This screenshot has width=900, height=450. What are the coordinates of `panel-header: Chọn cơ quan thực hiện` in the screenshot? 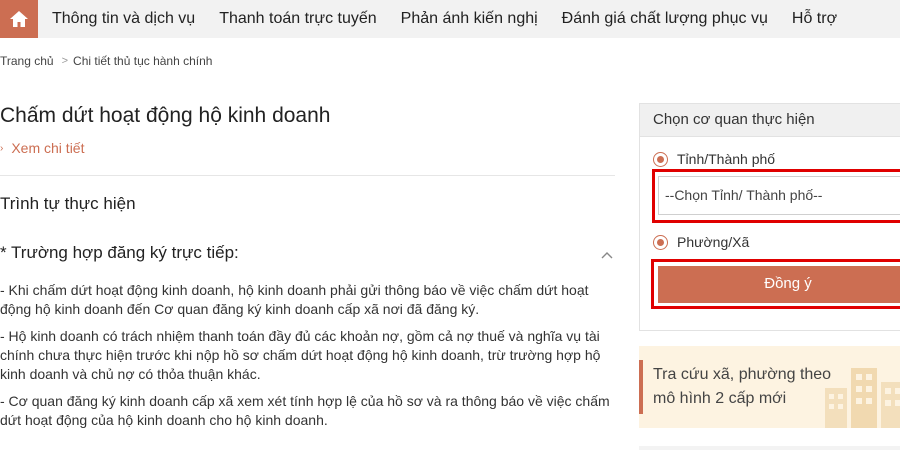 It's located at (770, 120).